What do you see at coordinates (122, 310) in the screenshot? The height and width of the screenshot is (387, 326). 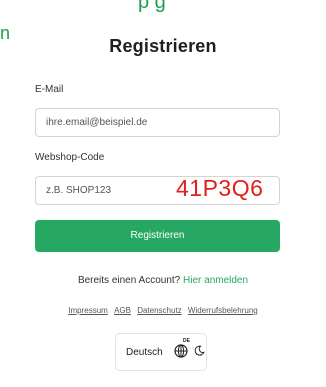 I see `footer-link-agb: AGB` at bounding box center [122, 310].